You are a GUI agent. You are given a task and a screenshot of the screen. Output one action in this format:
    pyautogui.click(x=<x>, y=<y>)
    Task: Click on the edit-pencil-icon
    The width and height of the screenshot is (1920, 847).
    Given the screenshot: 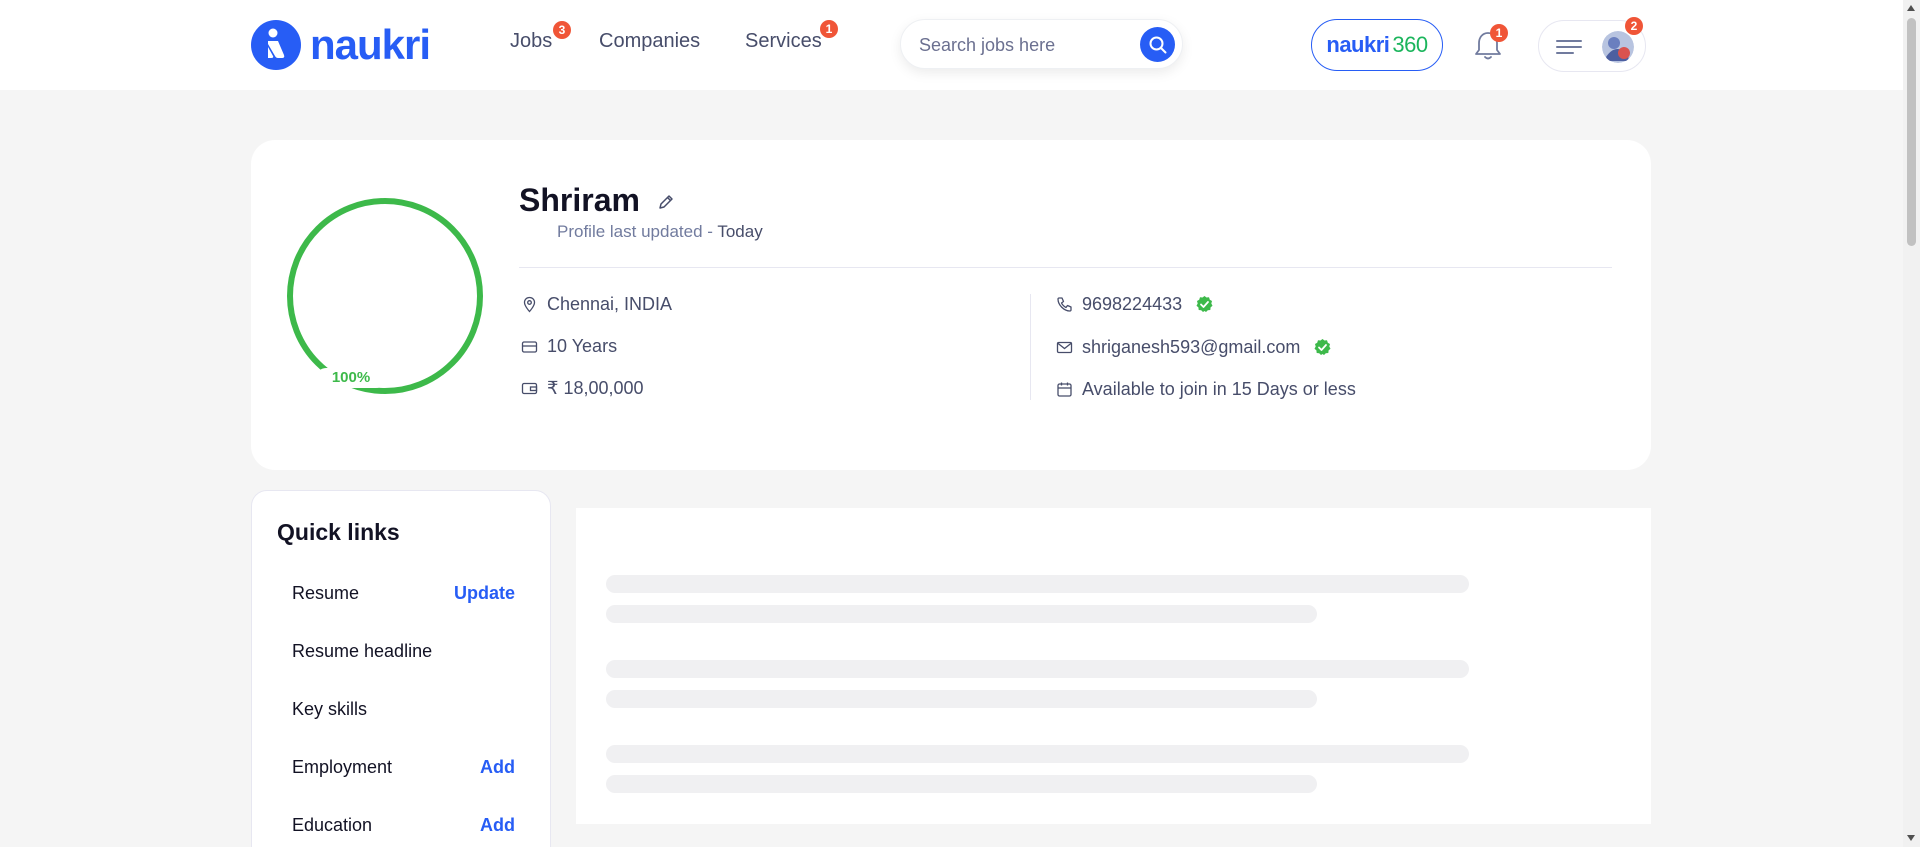 What is the action you would take?
    pyautogui.click(x=666, y=202)
    